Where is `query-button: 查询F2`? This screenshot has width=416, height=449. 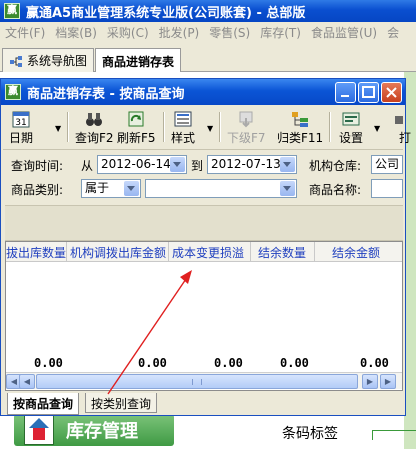 query-button: 查询F2 is located at coordinates (94, 128).